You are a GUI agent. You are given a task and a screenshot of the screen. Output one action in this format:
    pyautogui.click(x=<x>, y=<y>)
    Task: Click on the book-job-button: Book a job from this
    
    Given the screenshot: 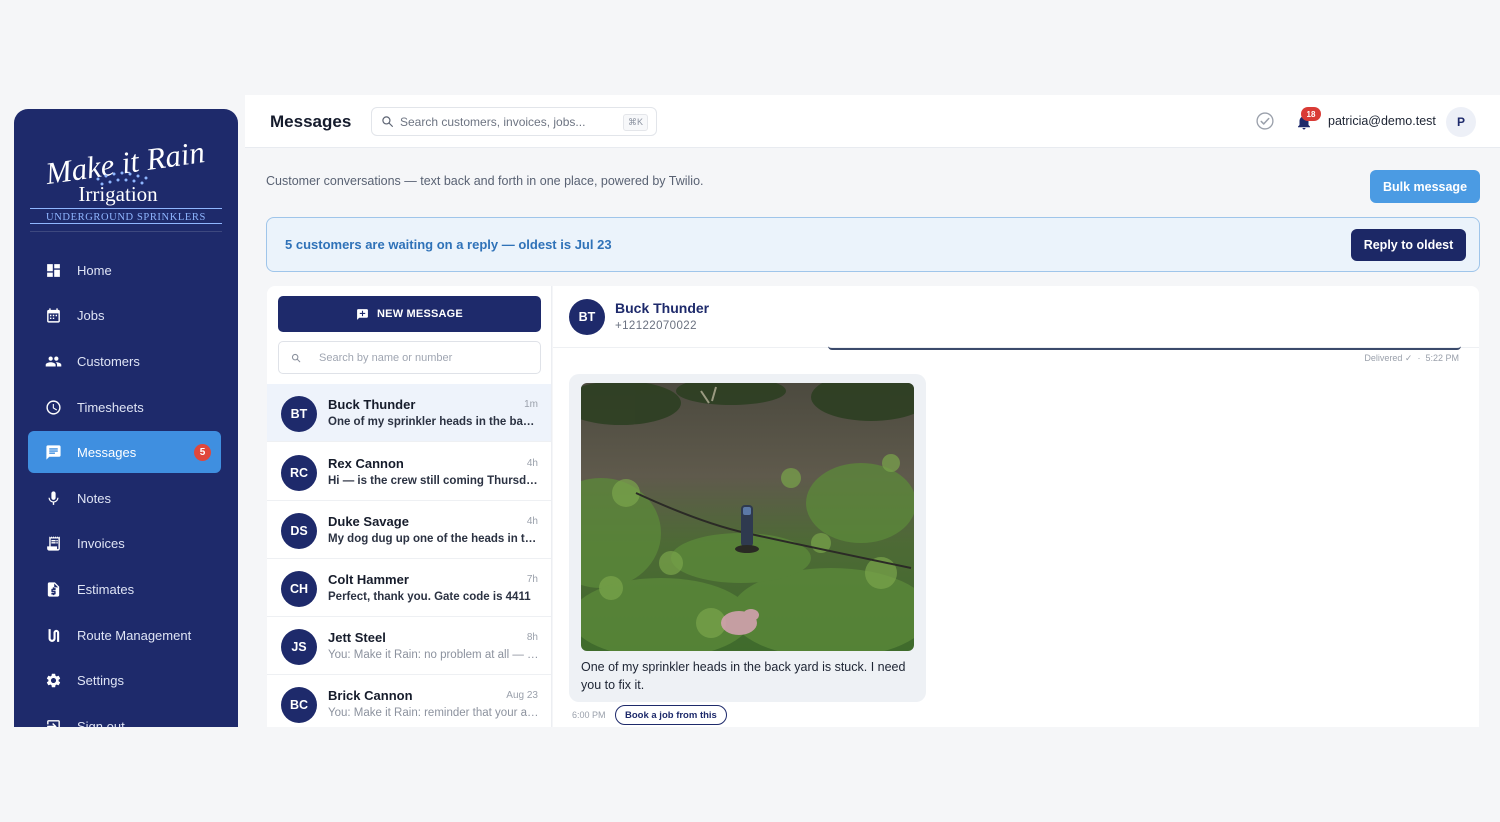 What is the action you would take?
    pyautogui.click(x=671, y=715)
    